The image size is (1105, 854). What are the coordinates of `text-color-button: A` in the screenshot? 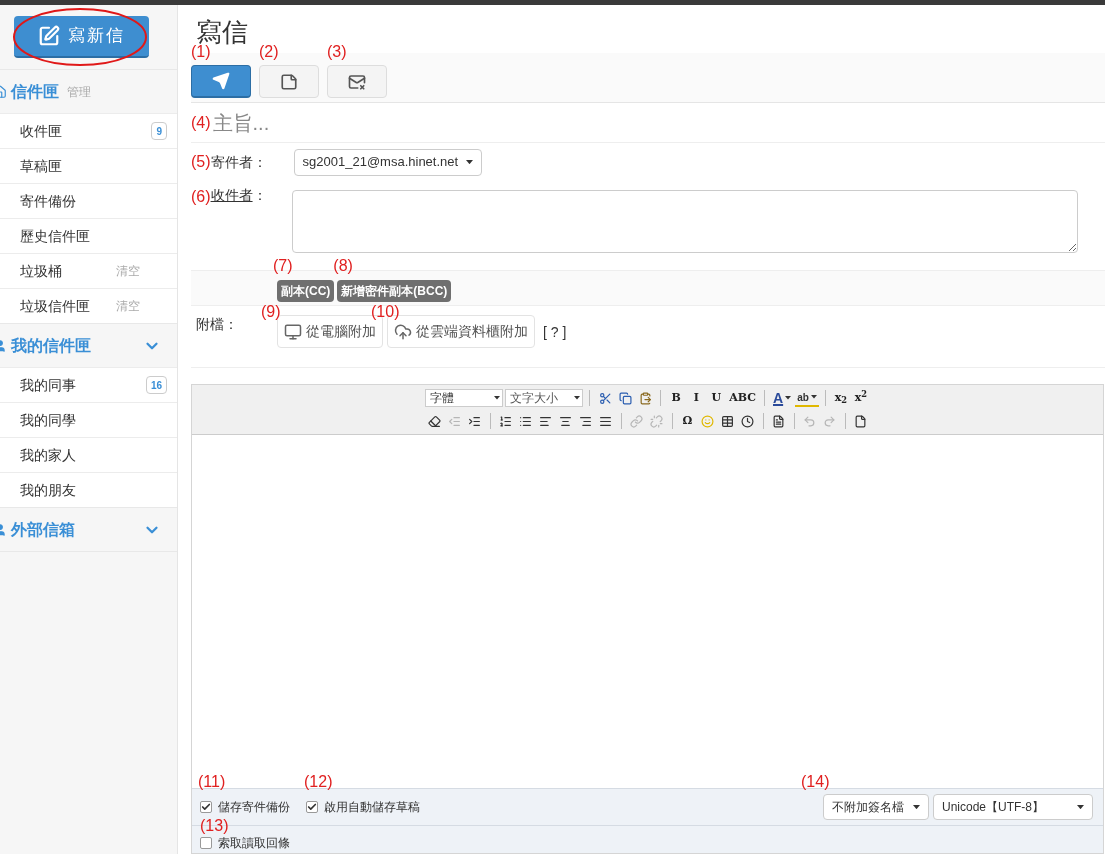 It's located at (782, 398).